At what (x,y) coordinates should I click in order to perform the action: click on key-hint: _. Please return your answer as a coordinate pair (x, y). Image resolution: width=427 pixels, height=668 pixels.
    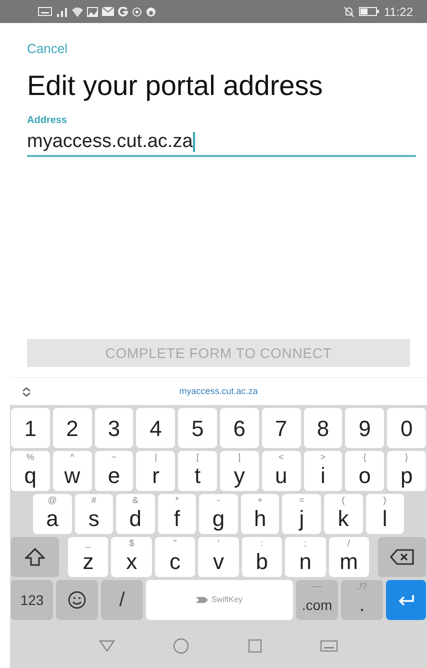
    Looking at the image, I should click on (88, 543).